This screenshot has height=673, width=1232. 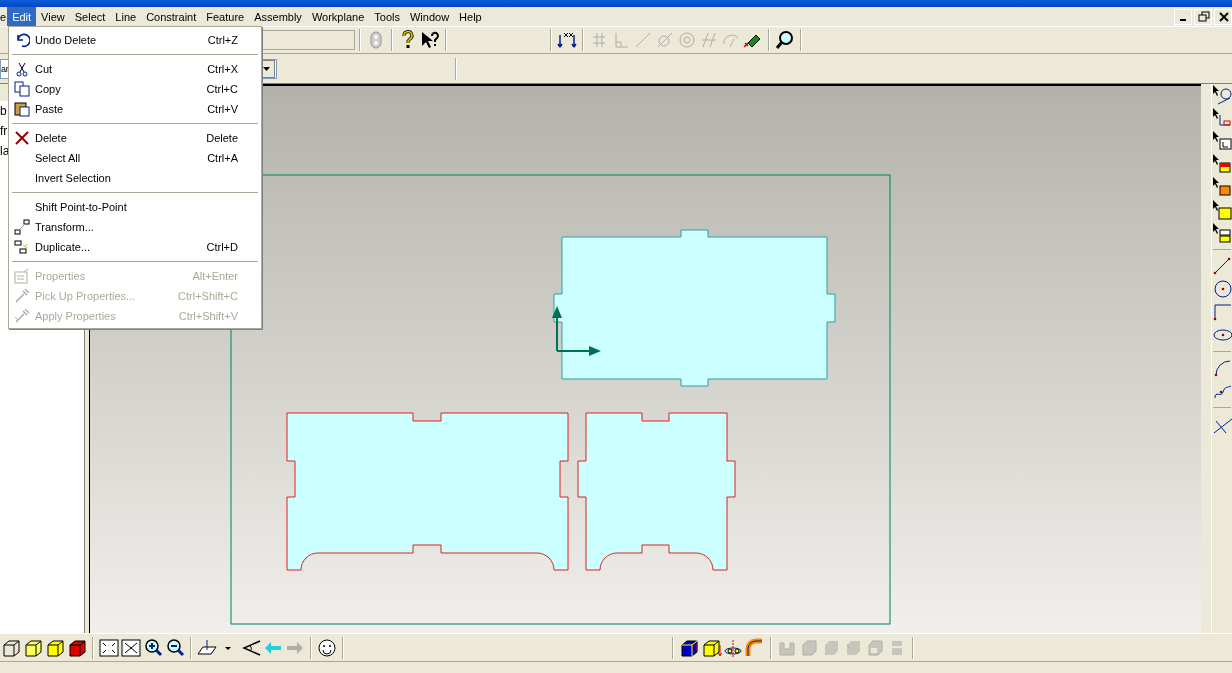 What do you see at coordinates (4, 16) in the screenshot?
I see `menu-item: e` at bounding box center [4, 16].